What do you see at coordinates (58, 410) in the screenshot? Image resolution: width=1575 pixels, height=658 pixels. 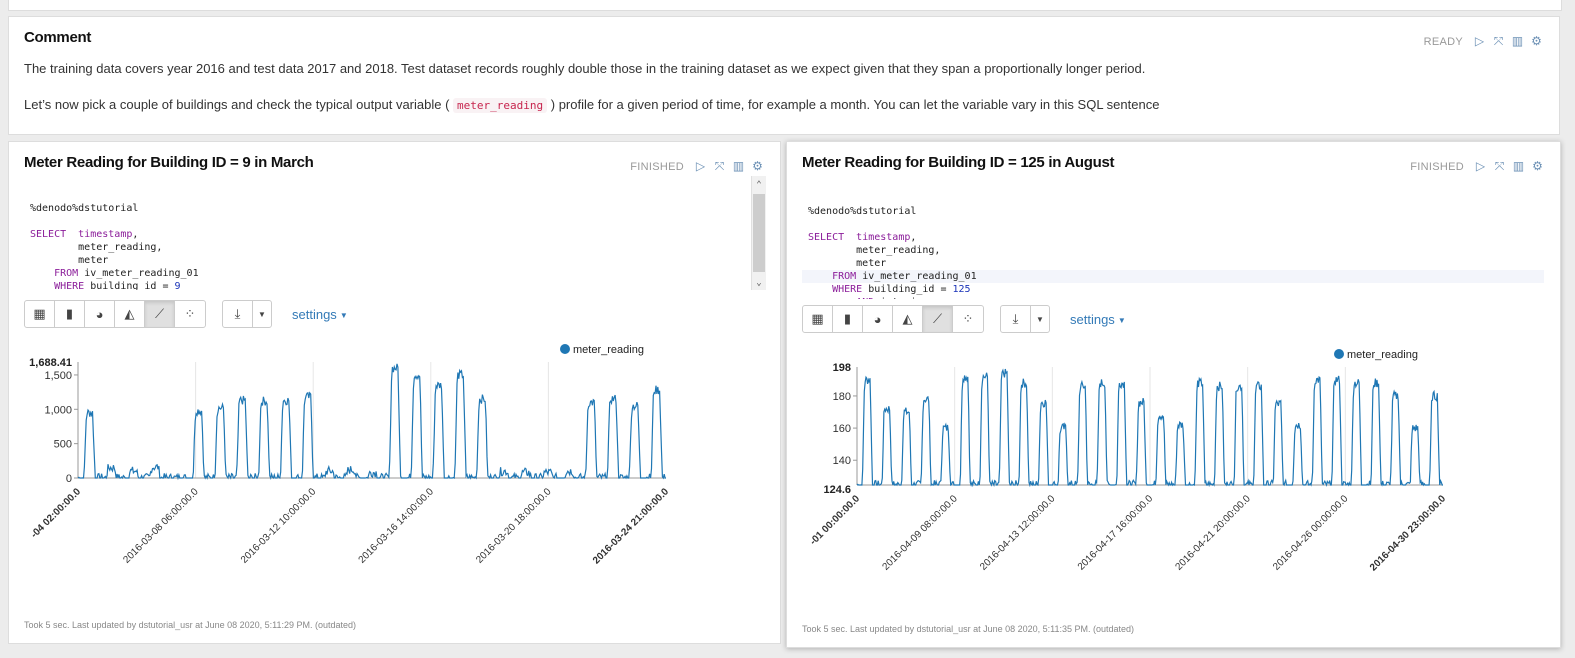 I see `y-tick-label: 1,000` at bounding box center [58, 410].